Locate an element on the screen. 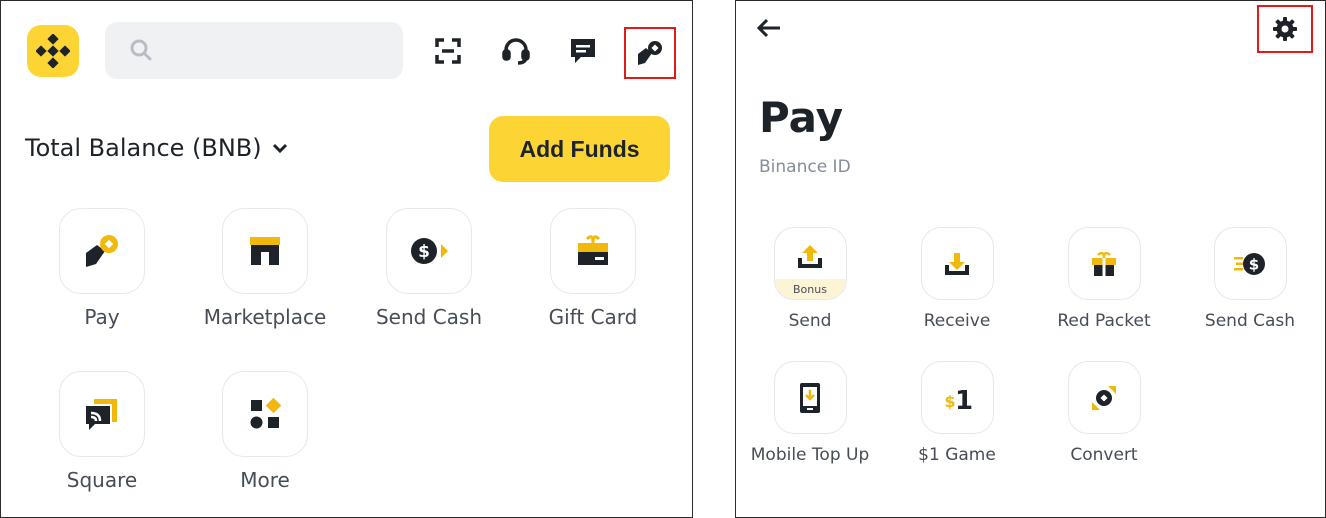 The width and height of the screenshot is (1326, 518). chevron-down-icon is located at coordinates (279, 148).